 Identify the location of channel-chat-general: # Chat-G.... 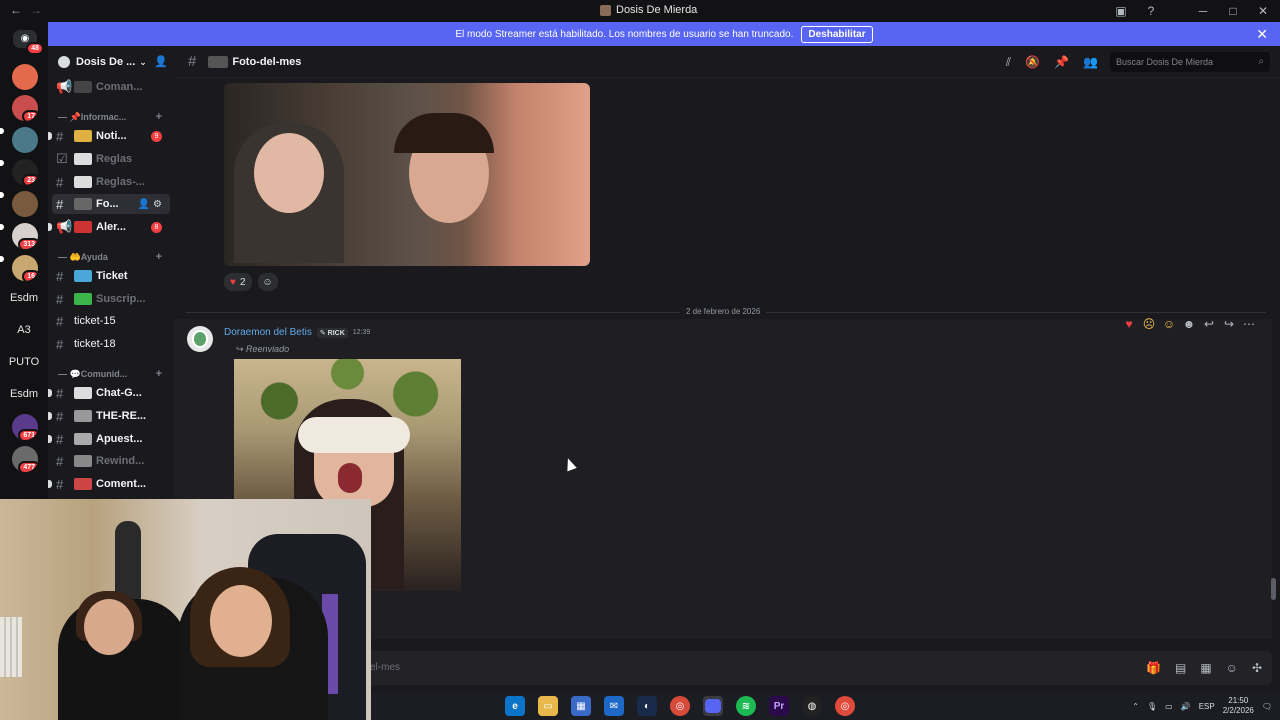
(109, 393).